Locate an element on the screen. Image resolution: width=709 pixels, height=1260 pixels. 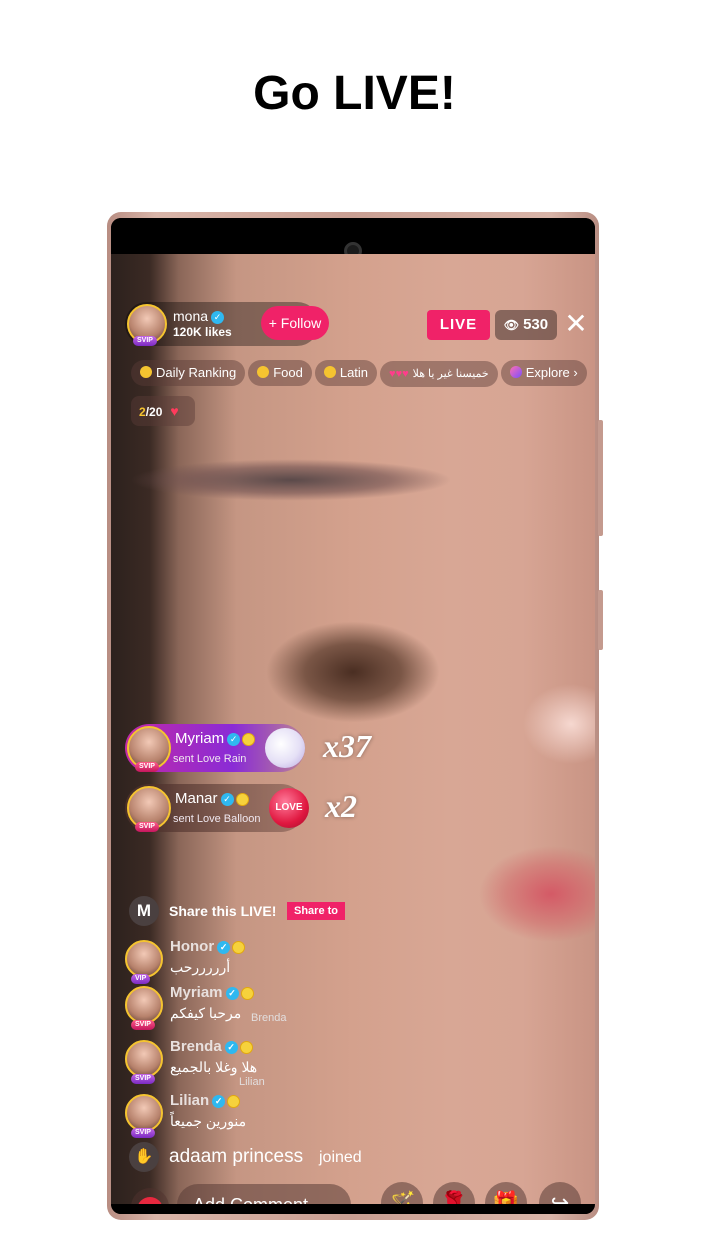
reply-tag: Brenda is located at coordinates (269, 1018).